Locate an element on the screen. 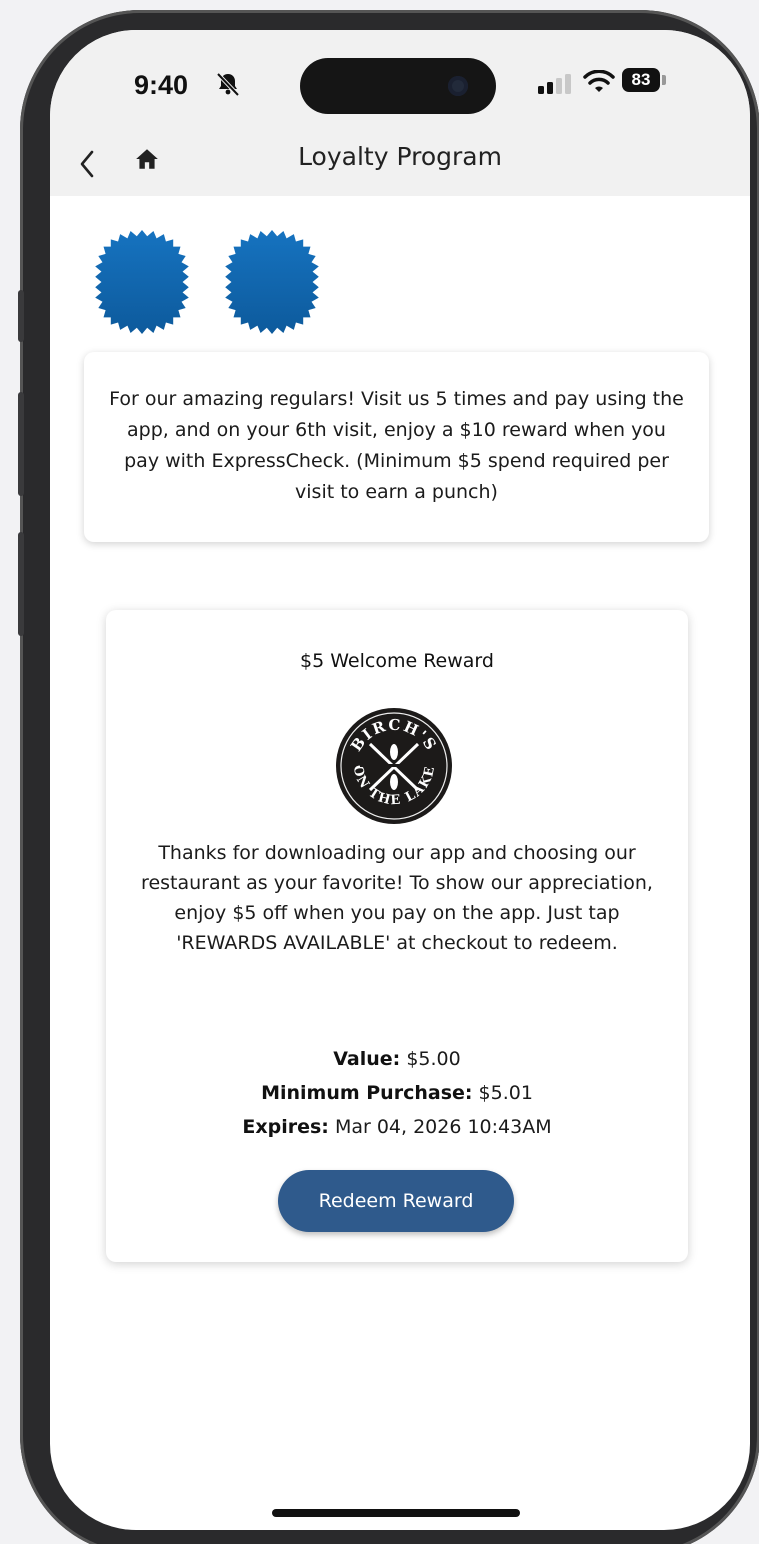  reward-expires-row: Expires: Mar 04, 2026 10:43AM is located at coordinates (397, 1127).